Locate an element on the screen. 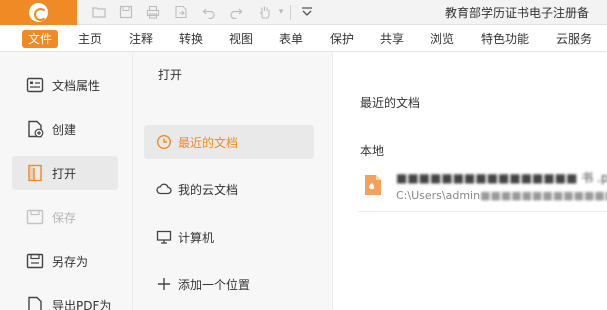 The image size is (607, 310). menu-view: 视图 is located at coordinates (241, 39).